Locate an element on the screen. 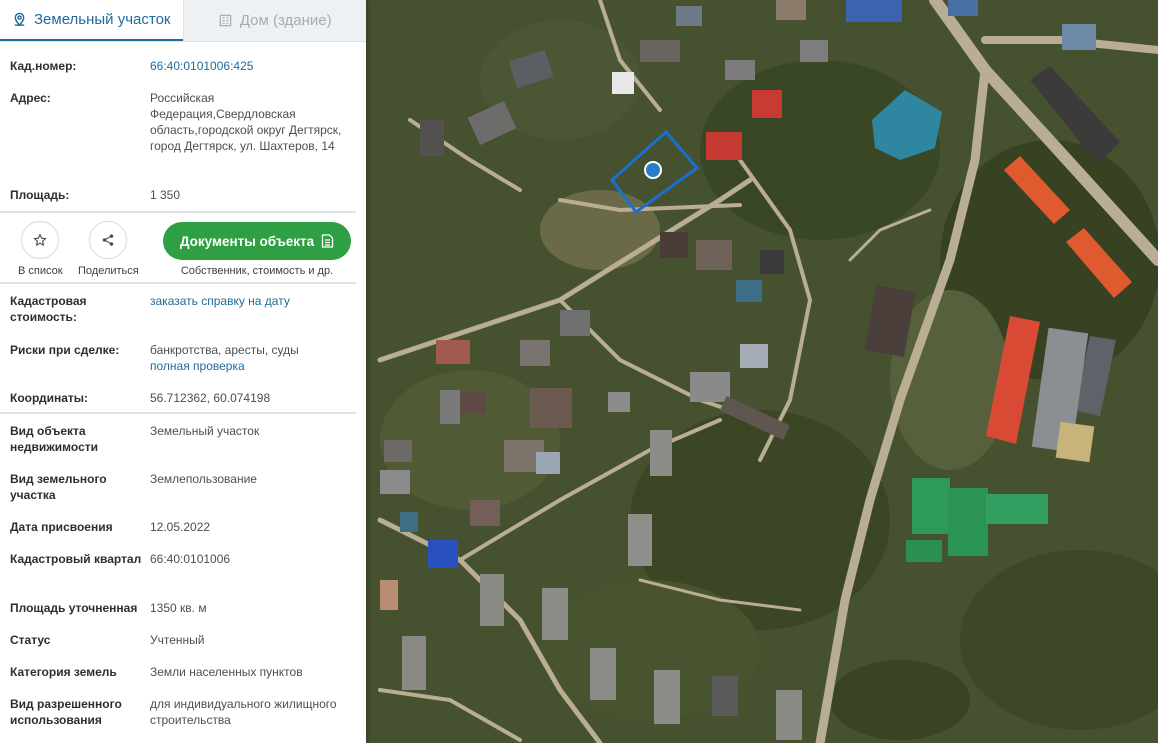 The image size is (1158, 743). land-type-label: Вид земельного участка is located at coordinates (58, 487).